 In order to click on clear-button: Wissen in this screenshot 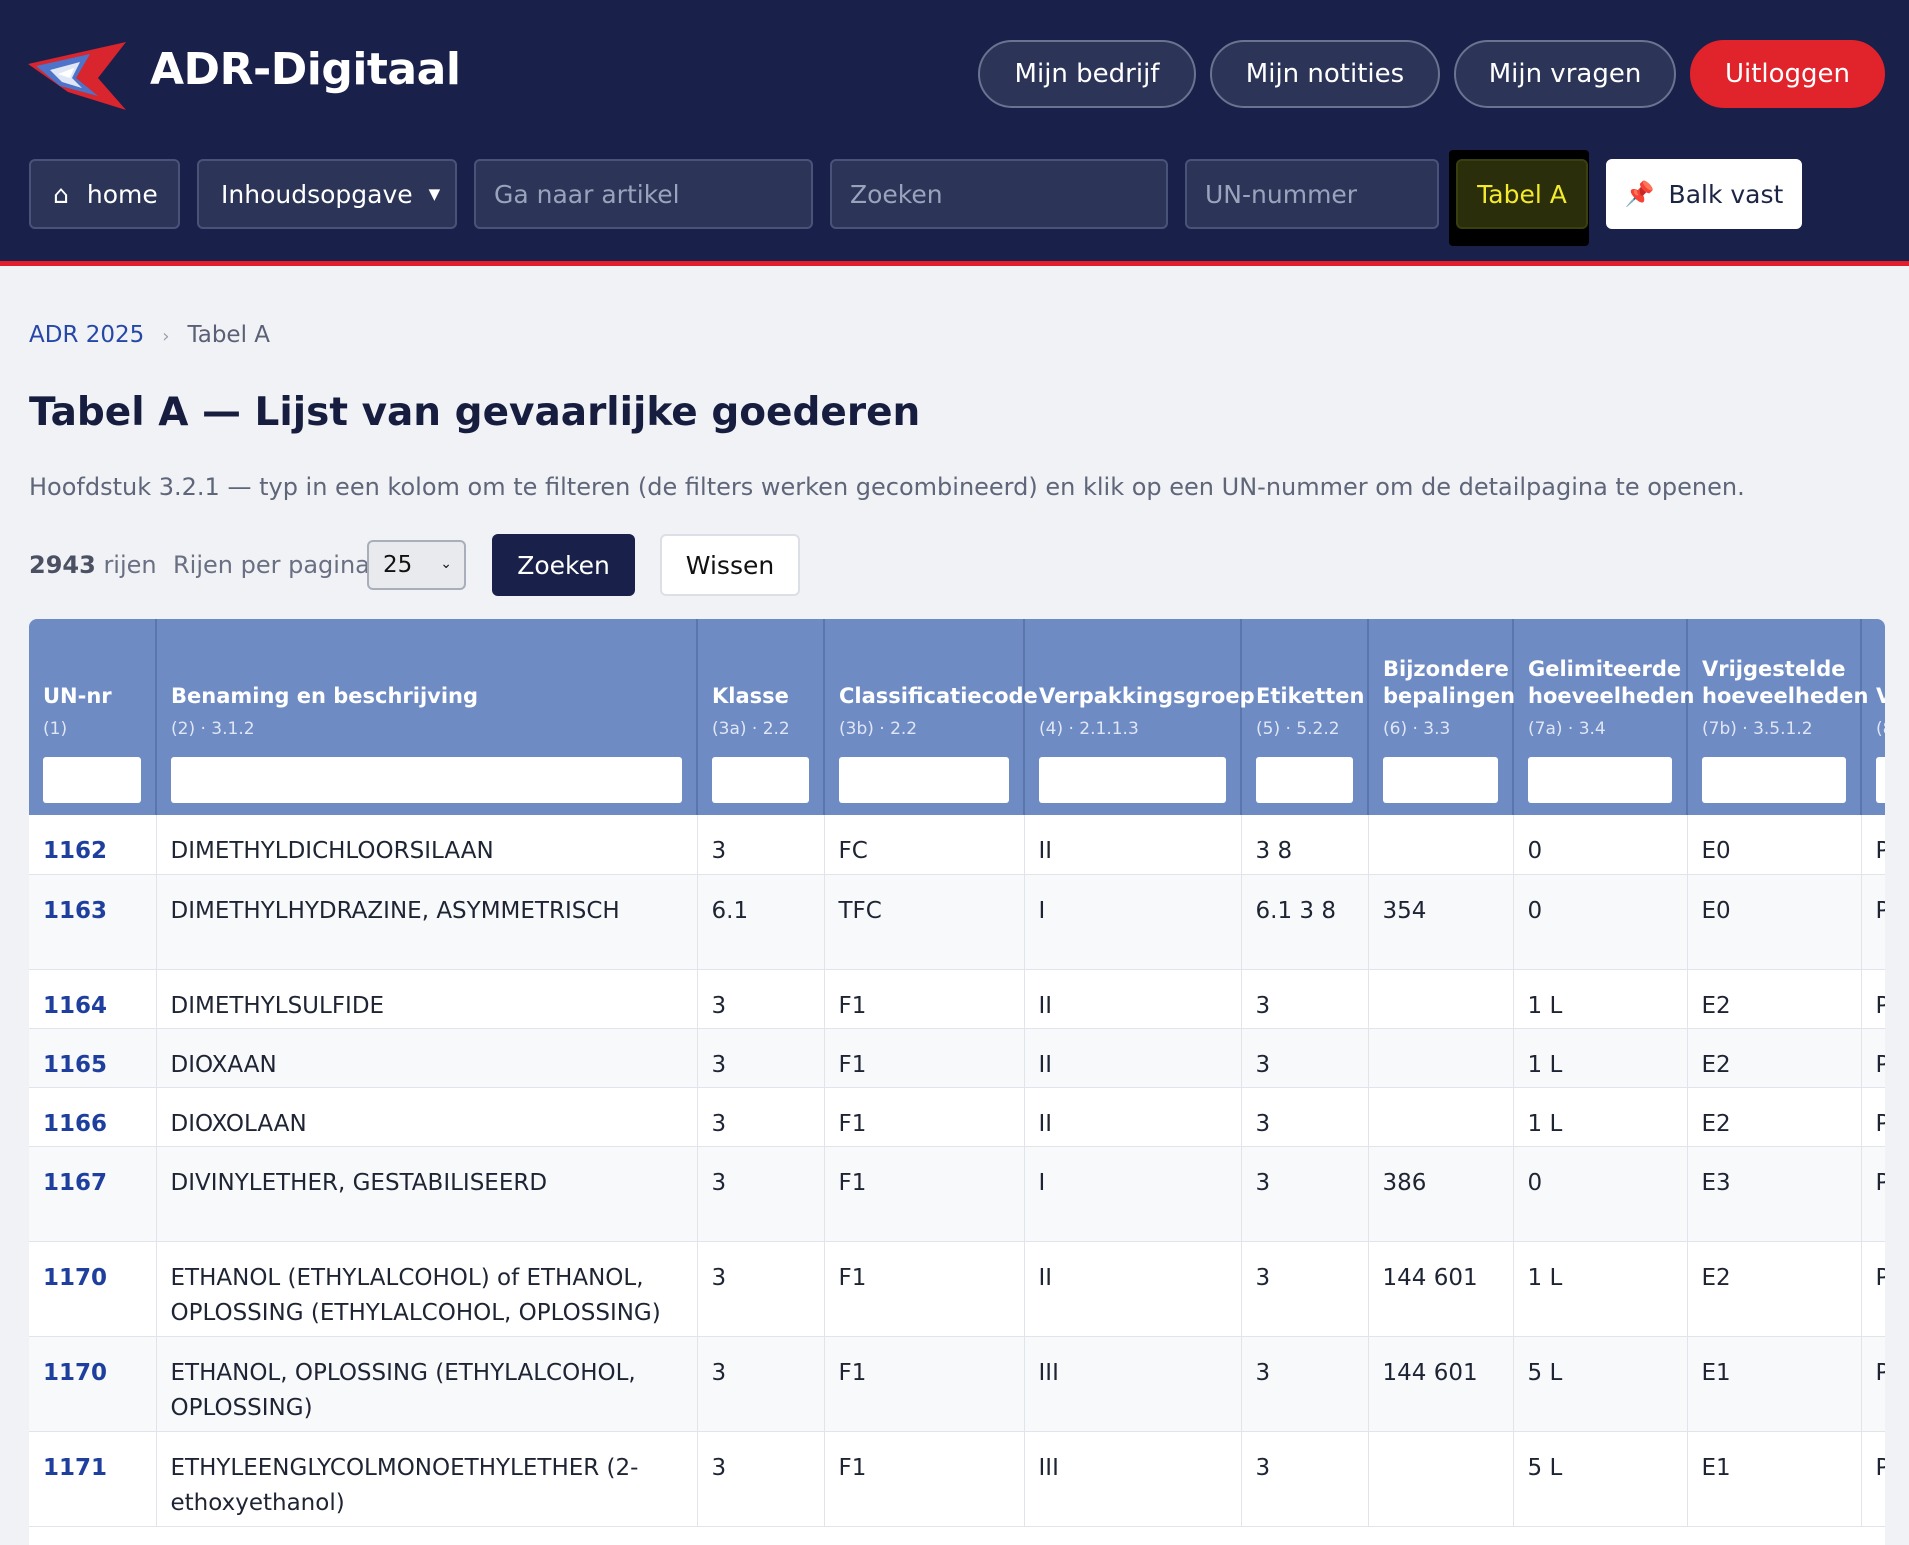, I will do `click(730, 565)`.